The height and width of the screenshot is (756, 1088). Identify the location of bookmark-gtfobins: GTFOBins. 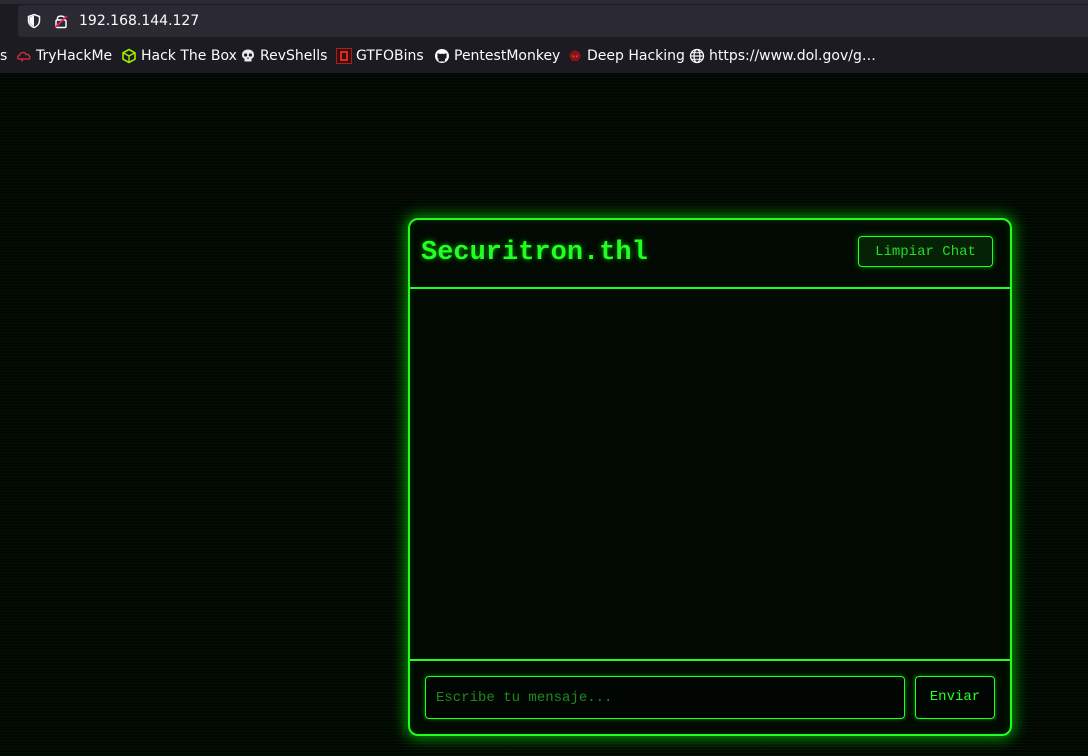
(380, 56).